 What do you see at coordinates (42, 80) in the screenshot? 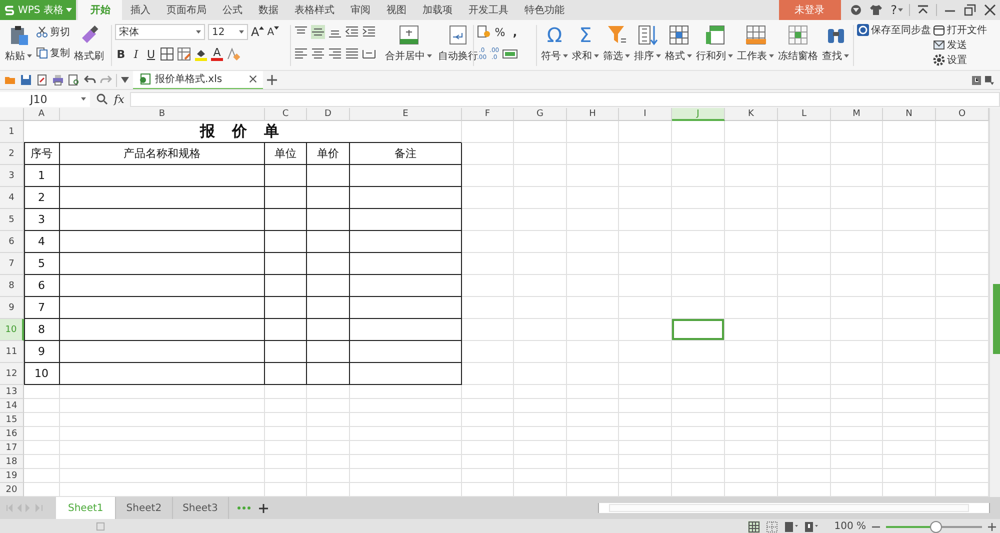
I see `export-pdf-icon` at bounding box center [42, 80].